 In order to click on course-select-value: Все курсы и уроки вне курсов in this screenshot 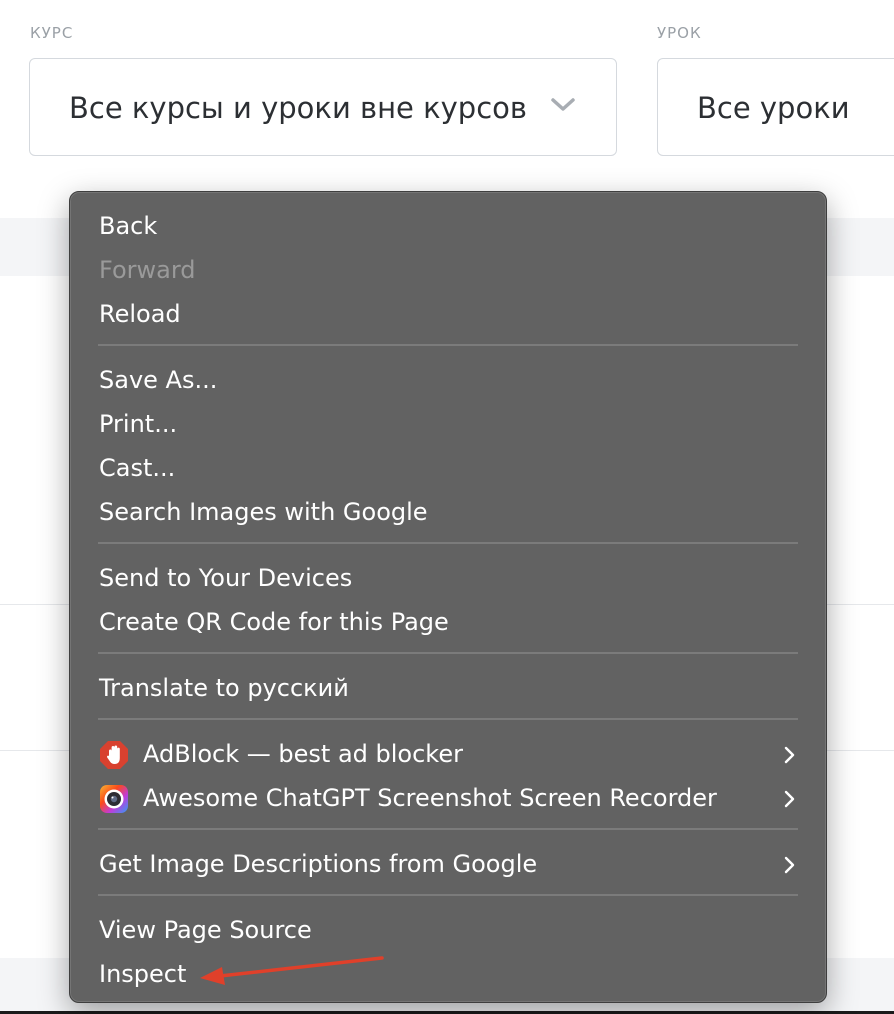, I will do `click(298, 108)`.